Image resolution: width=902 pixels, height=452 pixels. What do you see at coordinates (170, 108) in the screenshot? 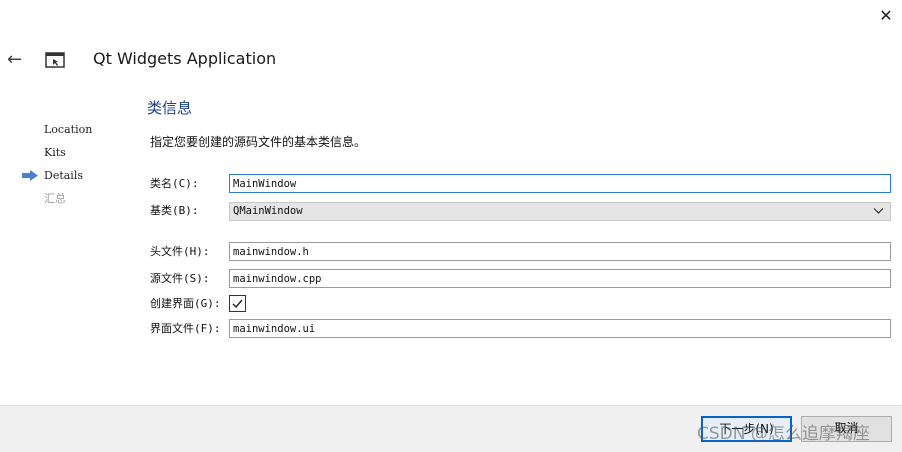
I see `page-heading: 类信息` at bounding box center [170, 108].